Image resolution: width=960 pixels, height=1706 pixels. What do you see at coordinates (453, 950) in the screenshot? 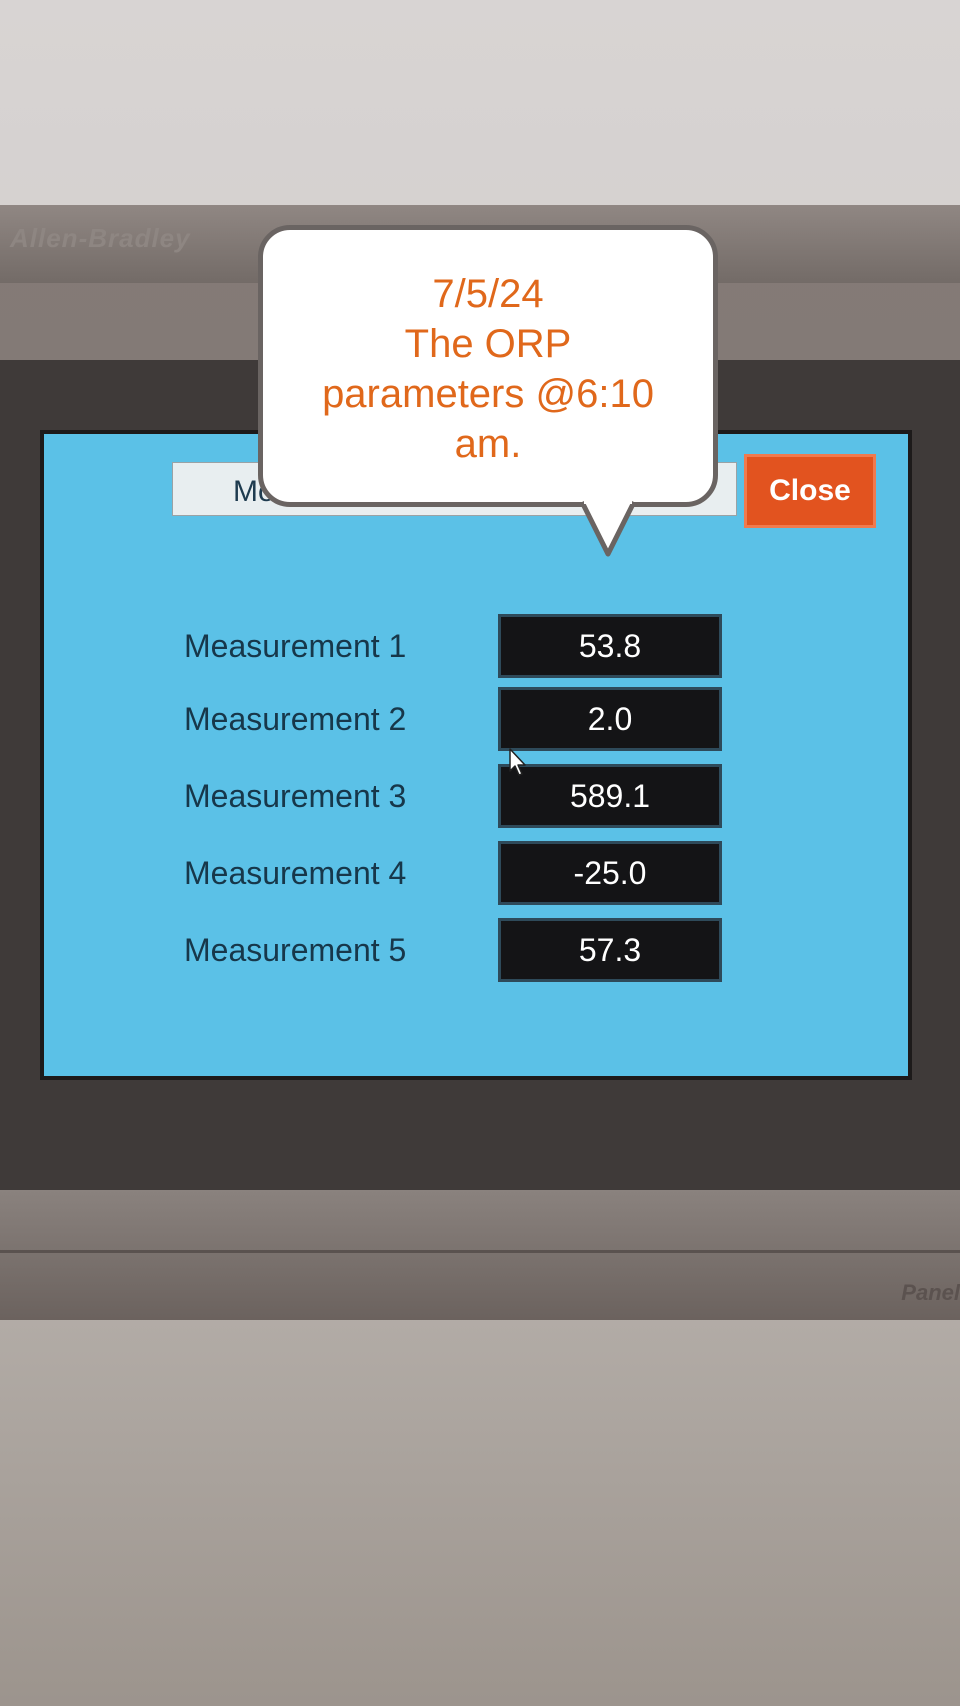
I see `measurement-row-5: Measurement 5 57.3` at bounding box center [453, 950].